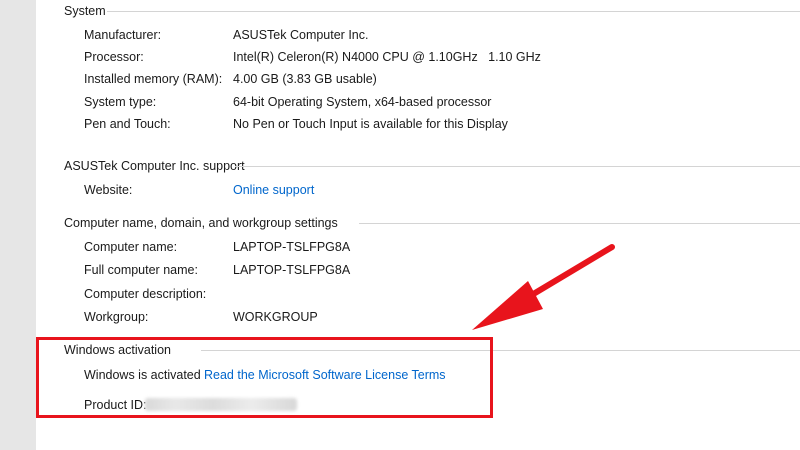 Image resolution: width=800 pixels, height=450 pixels. Describe the element at coordinates (273, 190) in the screenshot. I see `online-support-link: Online support` at that location.